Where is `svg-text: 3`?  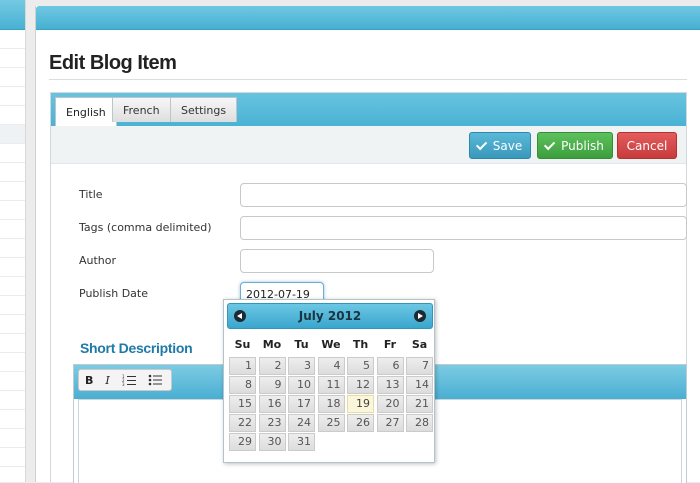
svg-text: 3 is located at coordinates (123, 384).